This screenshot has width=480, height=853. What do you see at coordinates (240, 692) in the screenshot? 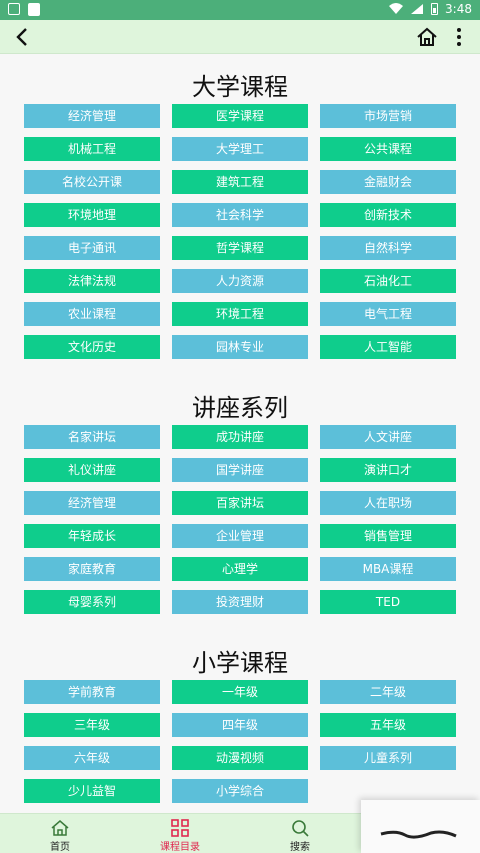
I see `category-button: 一年级` at bounding box center [240, 692].